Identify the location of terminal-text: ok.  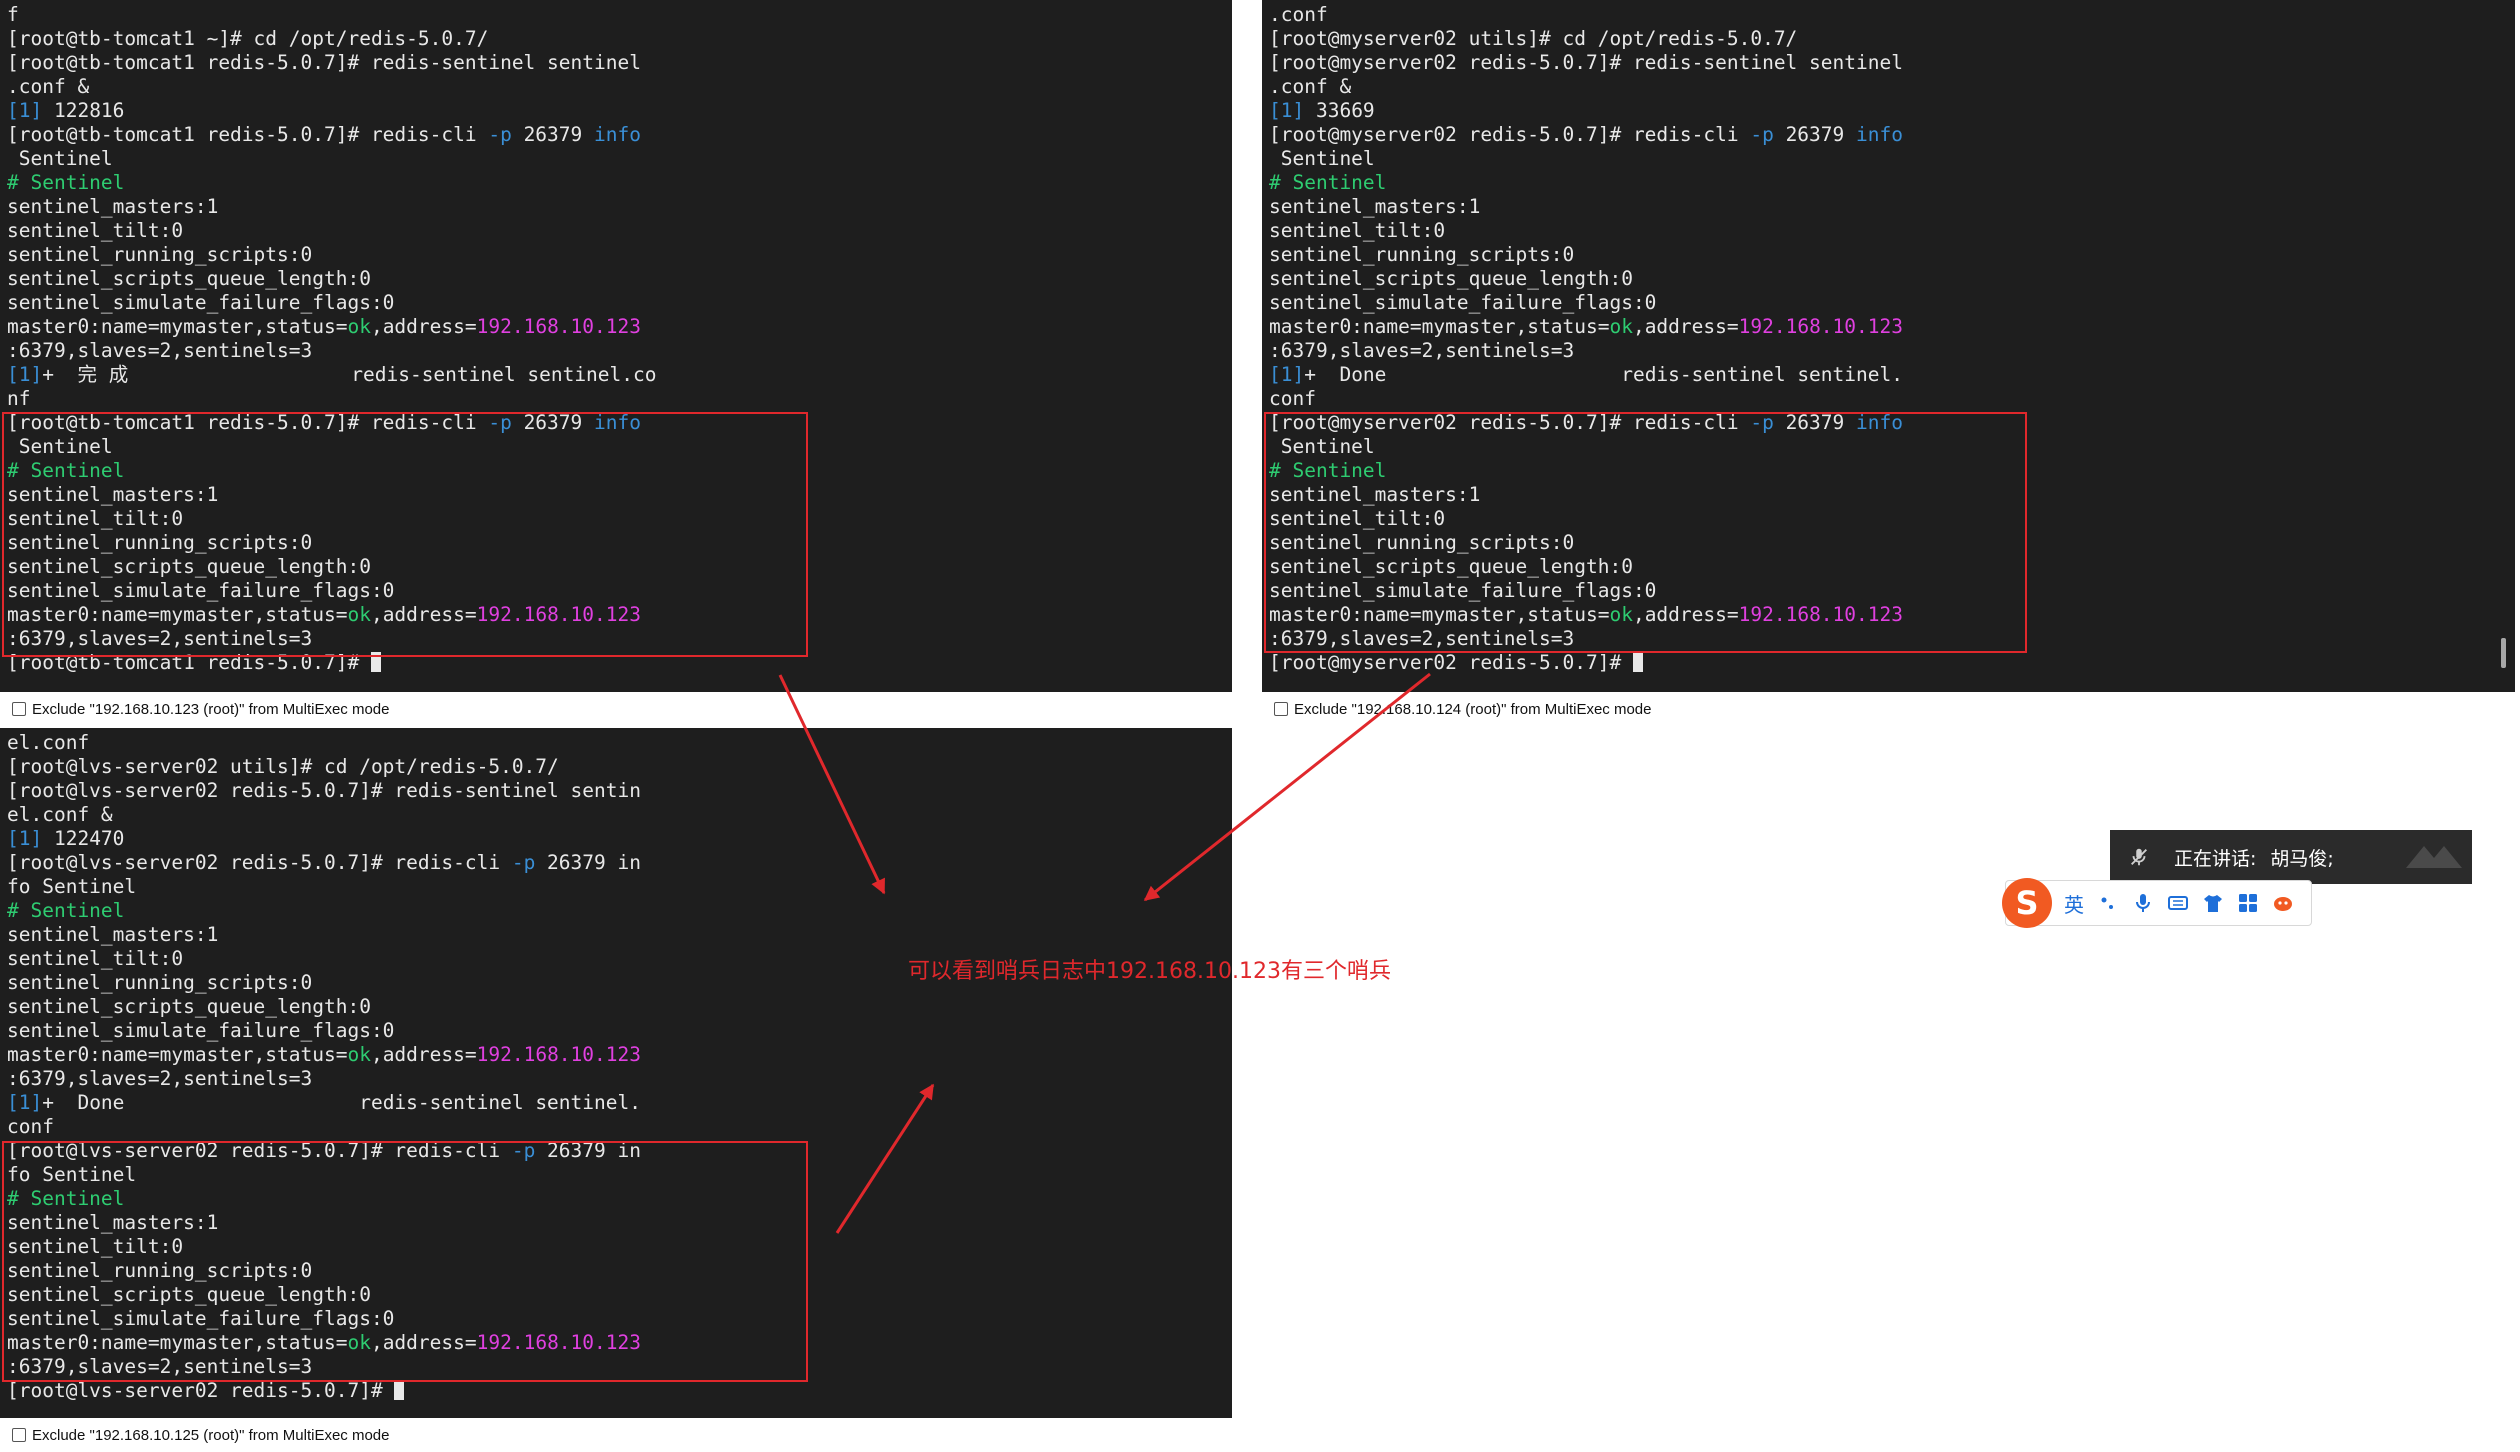
(359, 326).